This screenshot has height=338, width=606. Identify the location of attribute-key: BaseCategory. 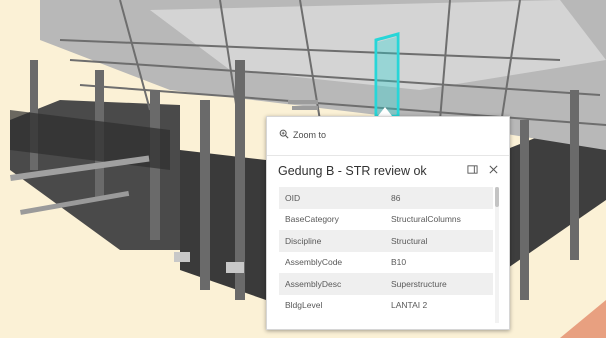
(332, 219).